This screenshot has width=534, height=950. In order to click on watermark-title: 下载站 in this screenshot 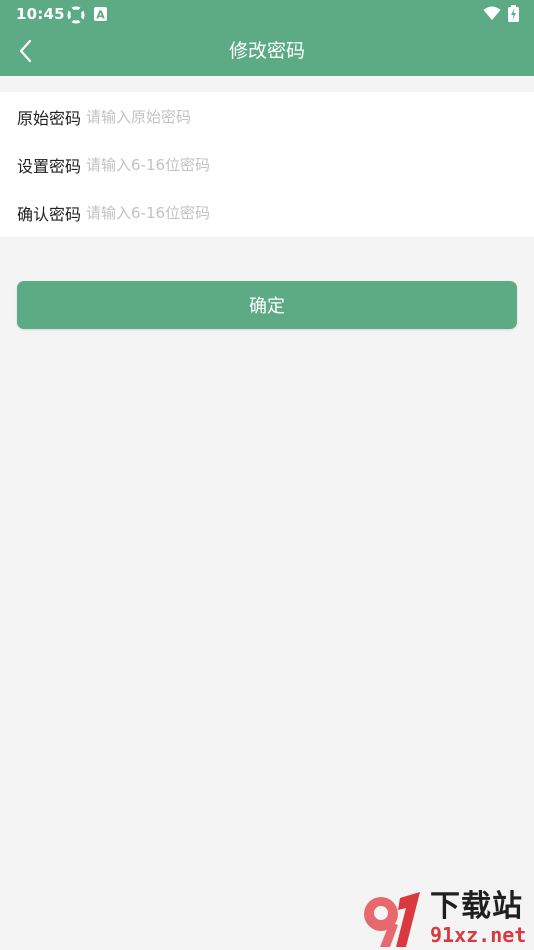, I will do `click(476, 906)`.